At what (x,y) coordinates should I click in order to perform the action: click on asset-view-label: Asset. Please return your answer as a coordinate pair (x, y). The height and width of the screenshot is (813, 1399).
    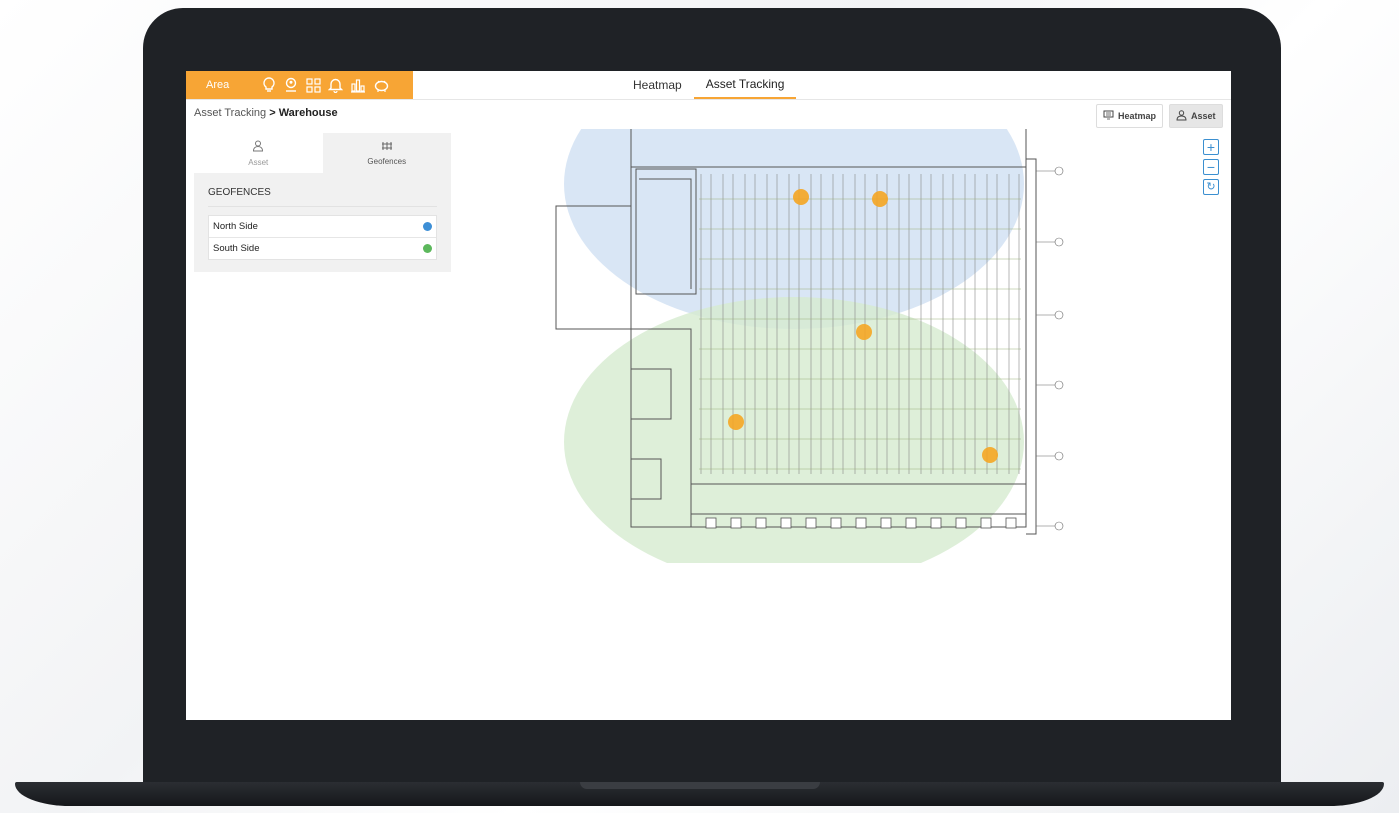
    Looking at the image, I should click on (1203, 116).